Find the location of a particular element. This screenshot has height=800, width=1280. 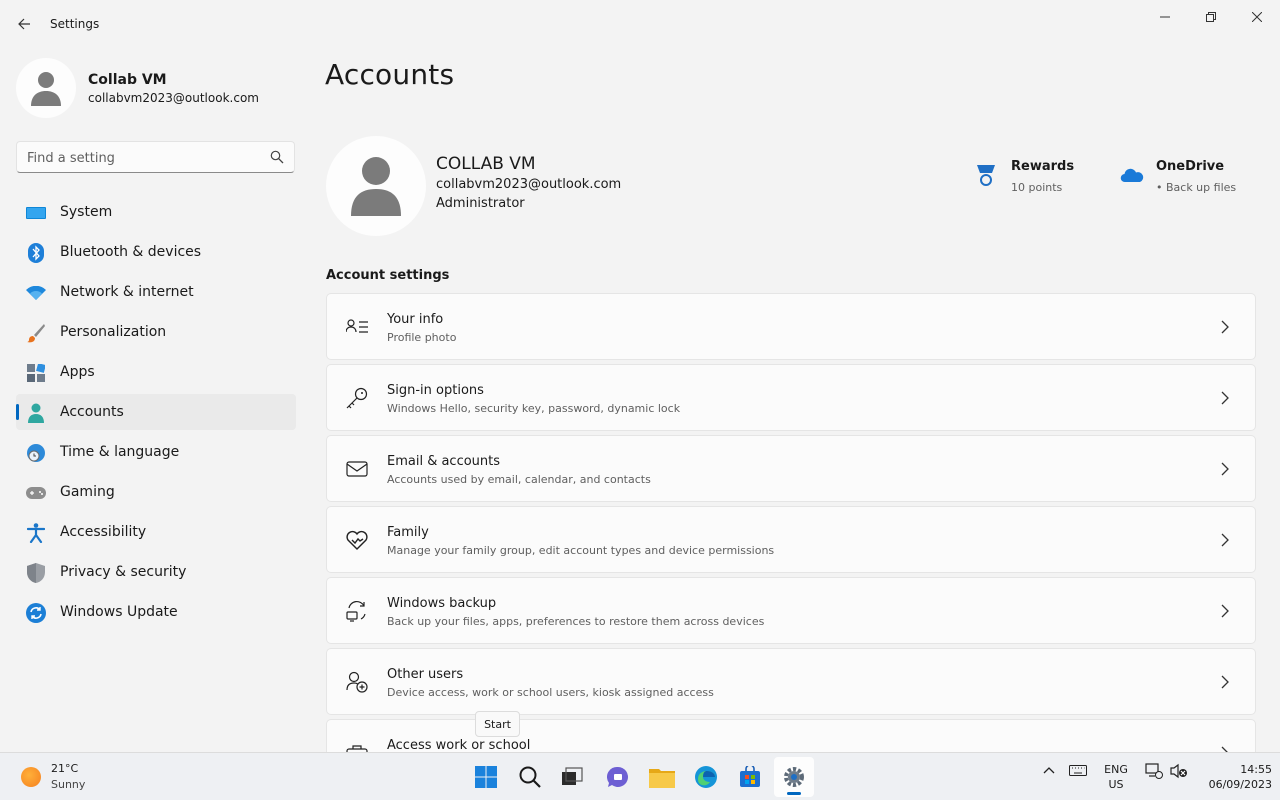

weather-widget: 21°C Sunny is located at coordinates (73, 778).